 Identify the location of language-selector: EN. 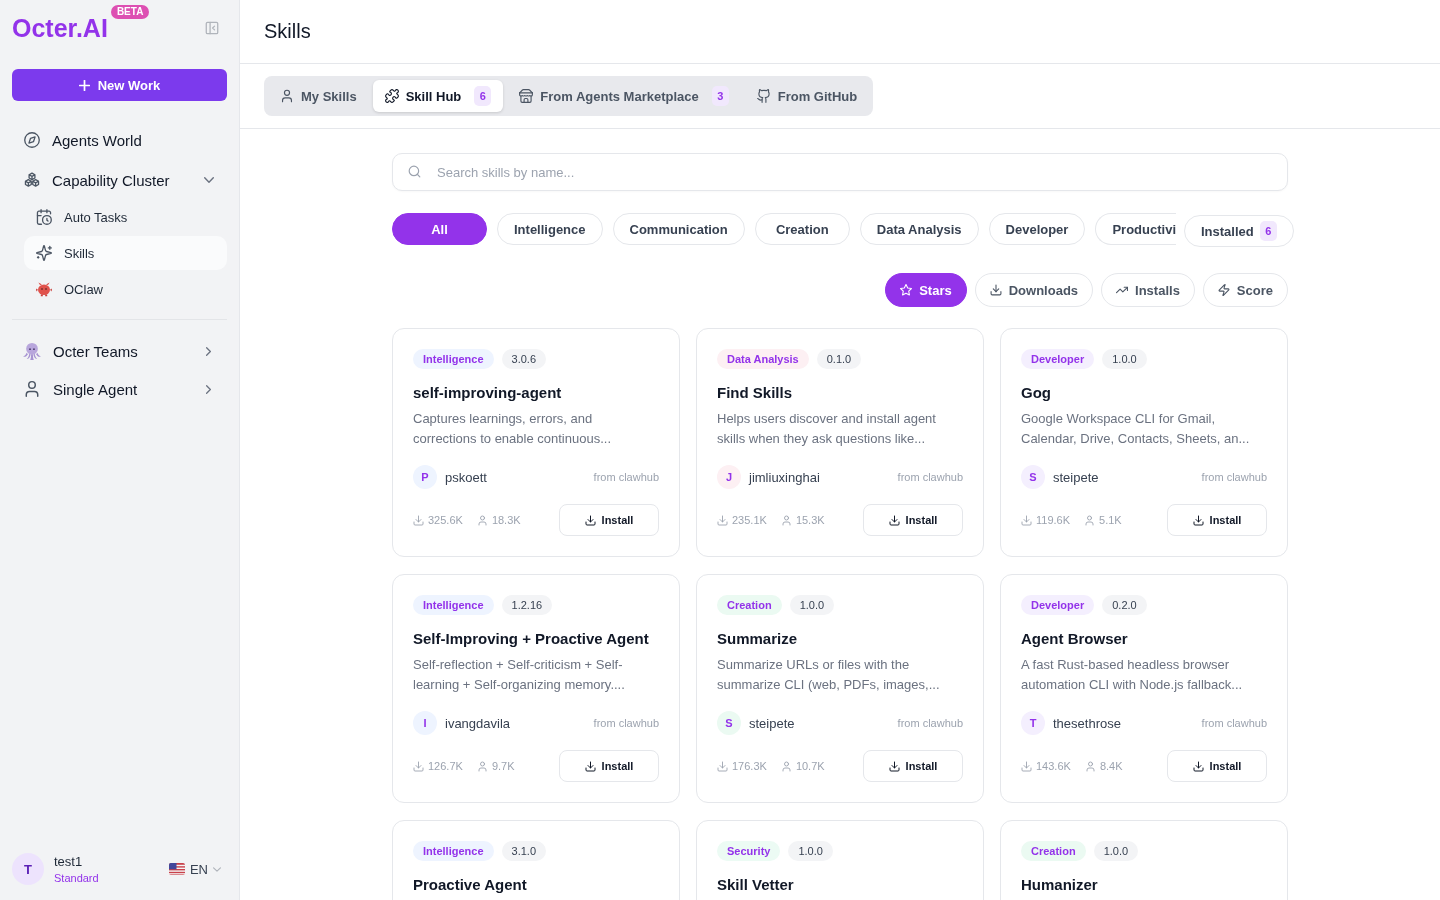
(197, 869).